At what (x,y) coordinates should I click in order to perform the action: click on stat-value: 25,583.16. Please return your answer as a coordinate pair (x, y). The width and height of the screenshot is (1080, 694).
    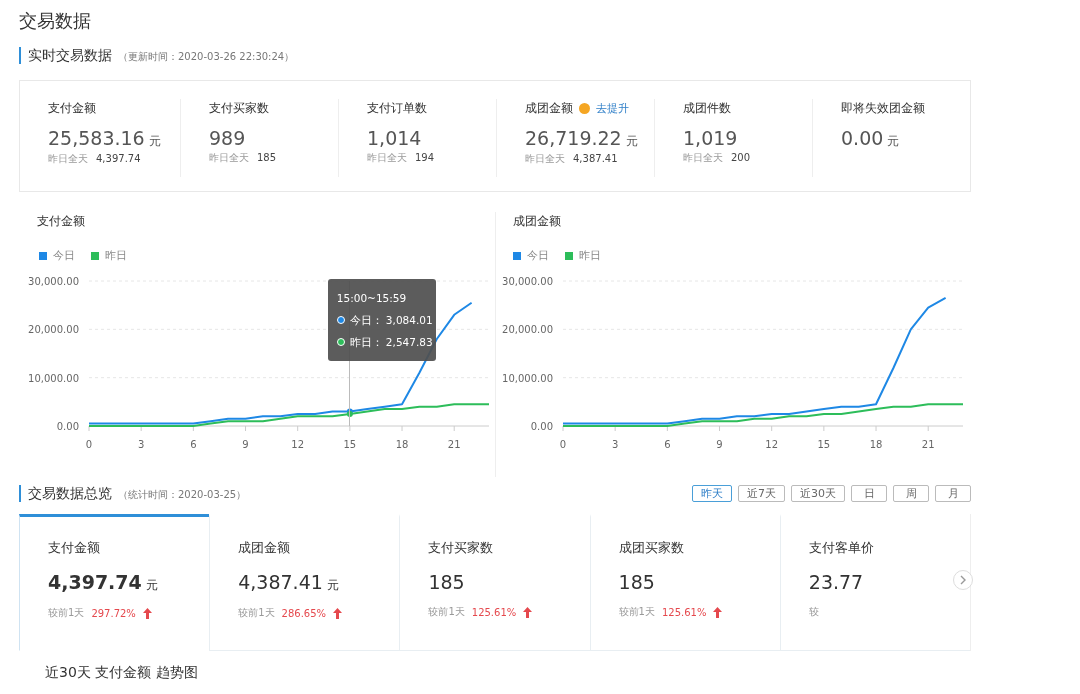
    Looking at the image, I should click on (96, 138).